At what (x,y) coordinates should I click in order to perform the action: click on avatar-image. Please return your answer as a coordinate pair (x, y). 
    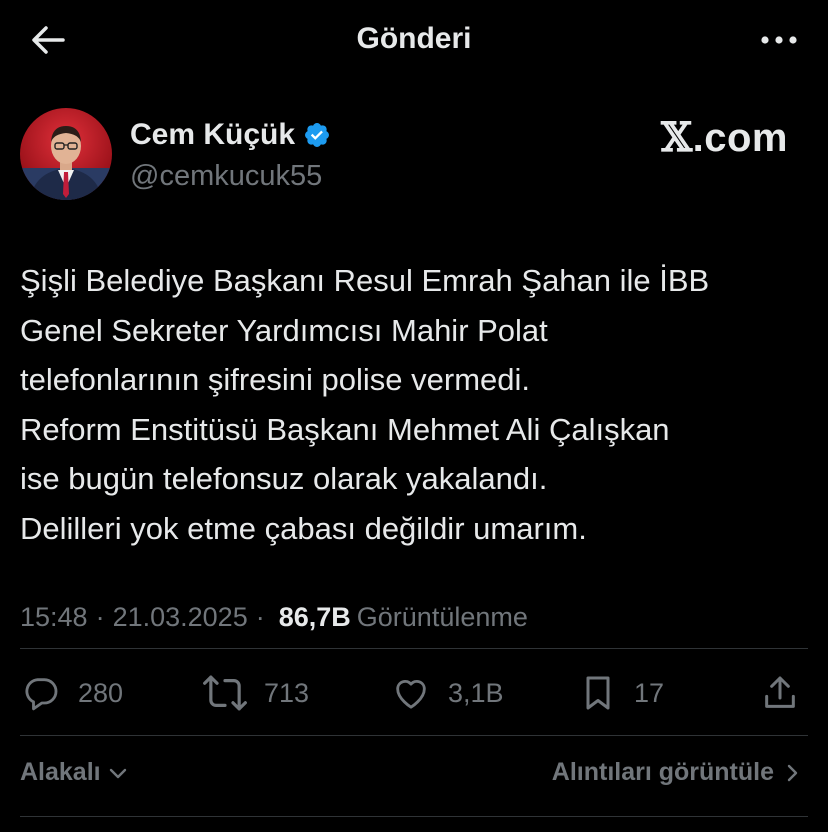
    Looking at the image, I should click on (66, 154).